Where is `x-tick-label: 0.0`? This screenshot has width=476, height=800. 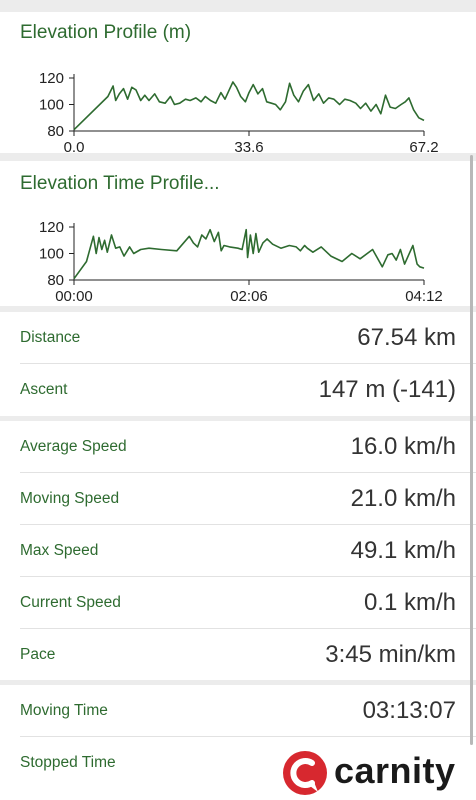
x-tick-label: 0.0 is located at coordinates (74, 147).